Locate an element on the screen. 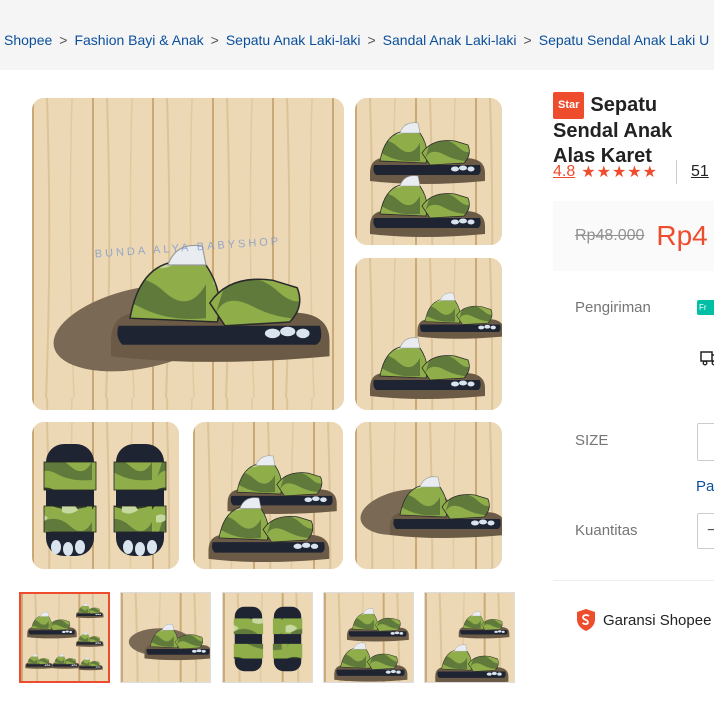 The image size is (714, 714). breadcrumb-sepatu-anak: Sepatu Anak Laki-laki is located at coordinates (293, 40).